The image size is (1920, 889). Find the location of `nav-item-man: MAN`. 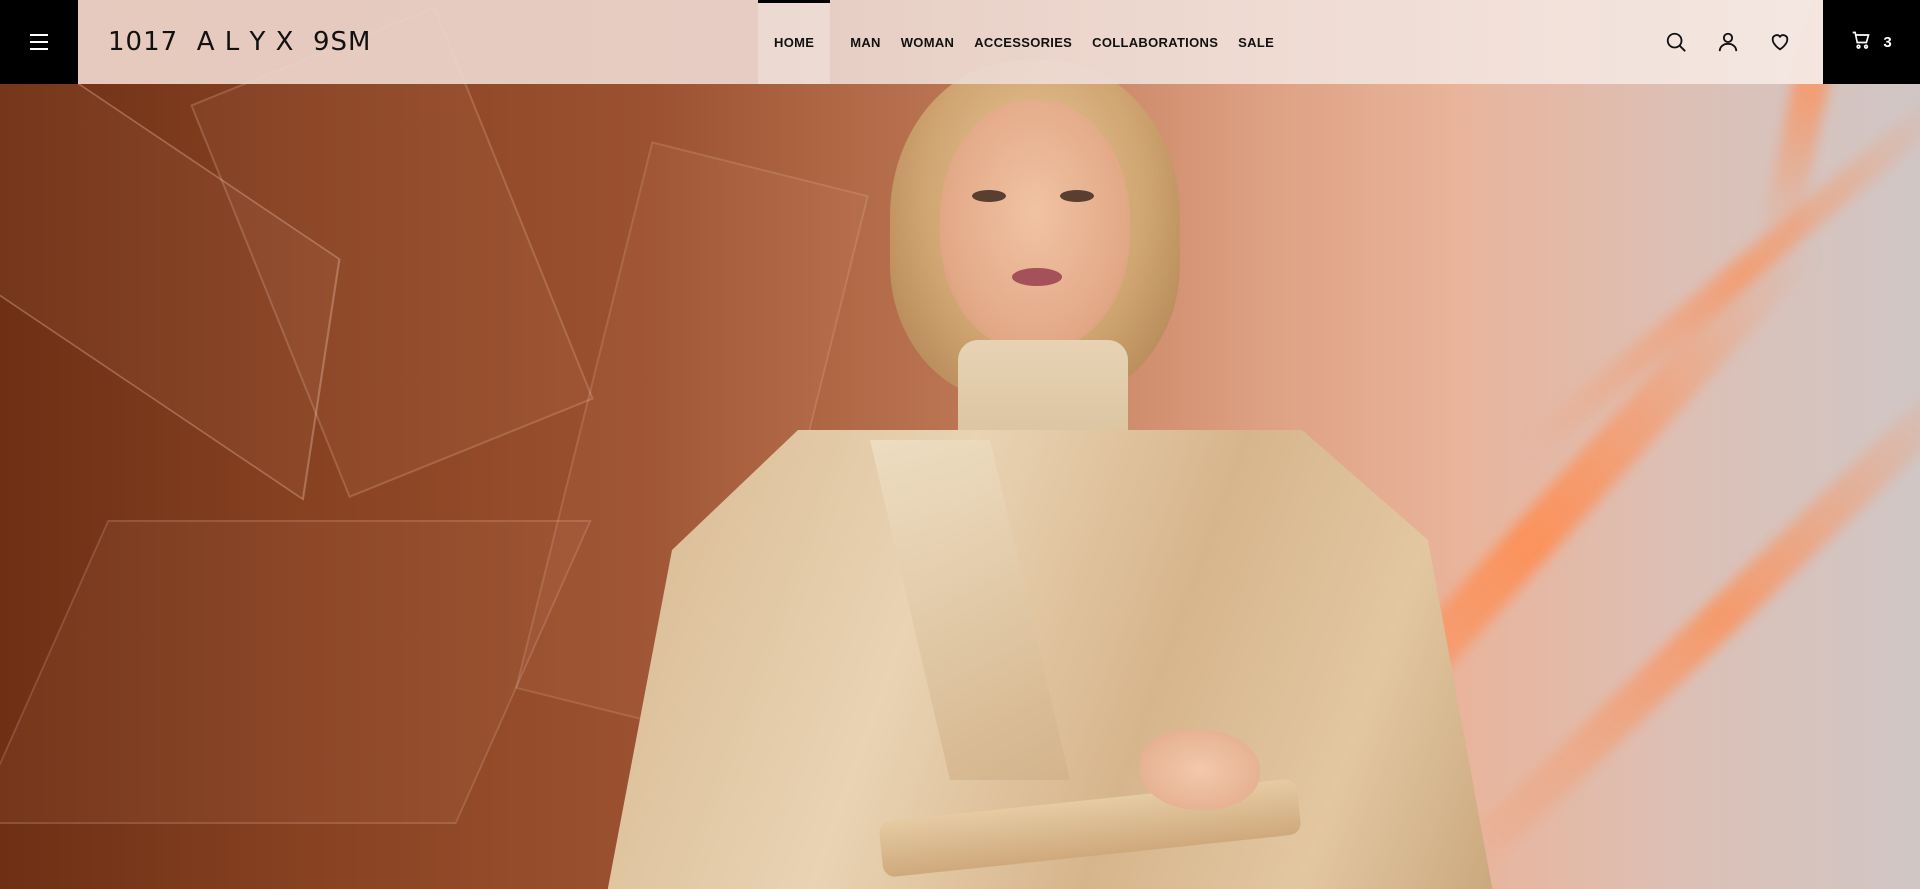

nav-item-man: MAN is located at coordinates (865, 42).